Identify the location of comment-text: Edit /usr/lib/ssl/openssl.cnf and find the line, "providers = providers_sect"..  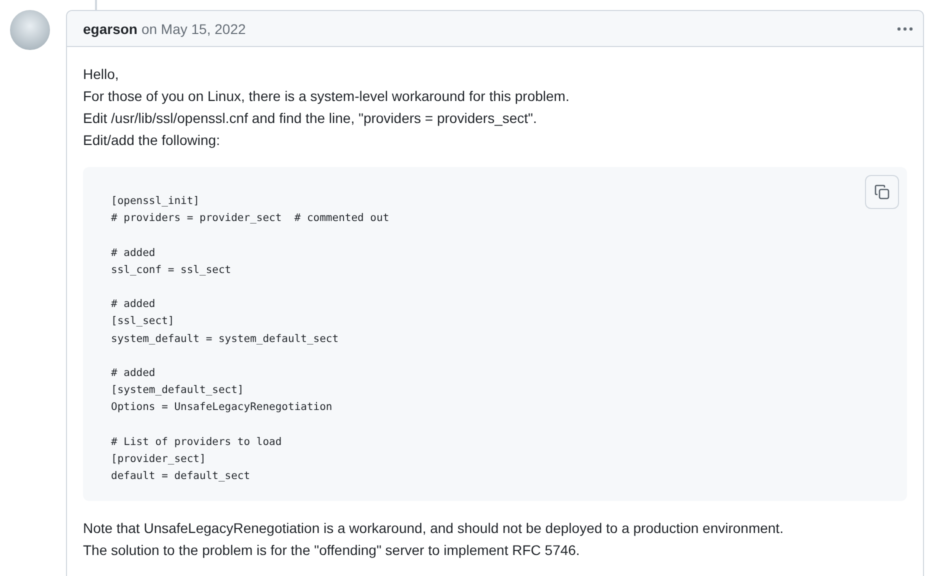
(310, 118).